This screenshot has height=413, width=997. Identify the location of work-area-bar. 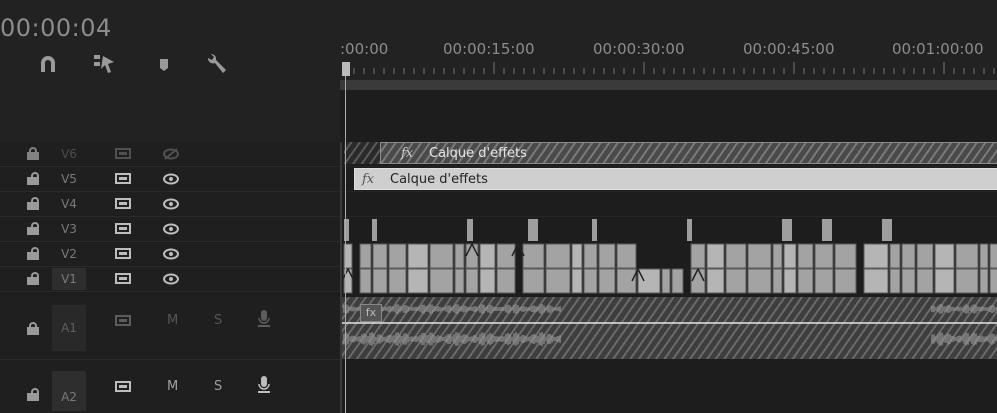
(668, 85).